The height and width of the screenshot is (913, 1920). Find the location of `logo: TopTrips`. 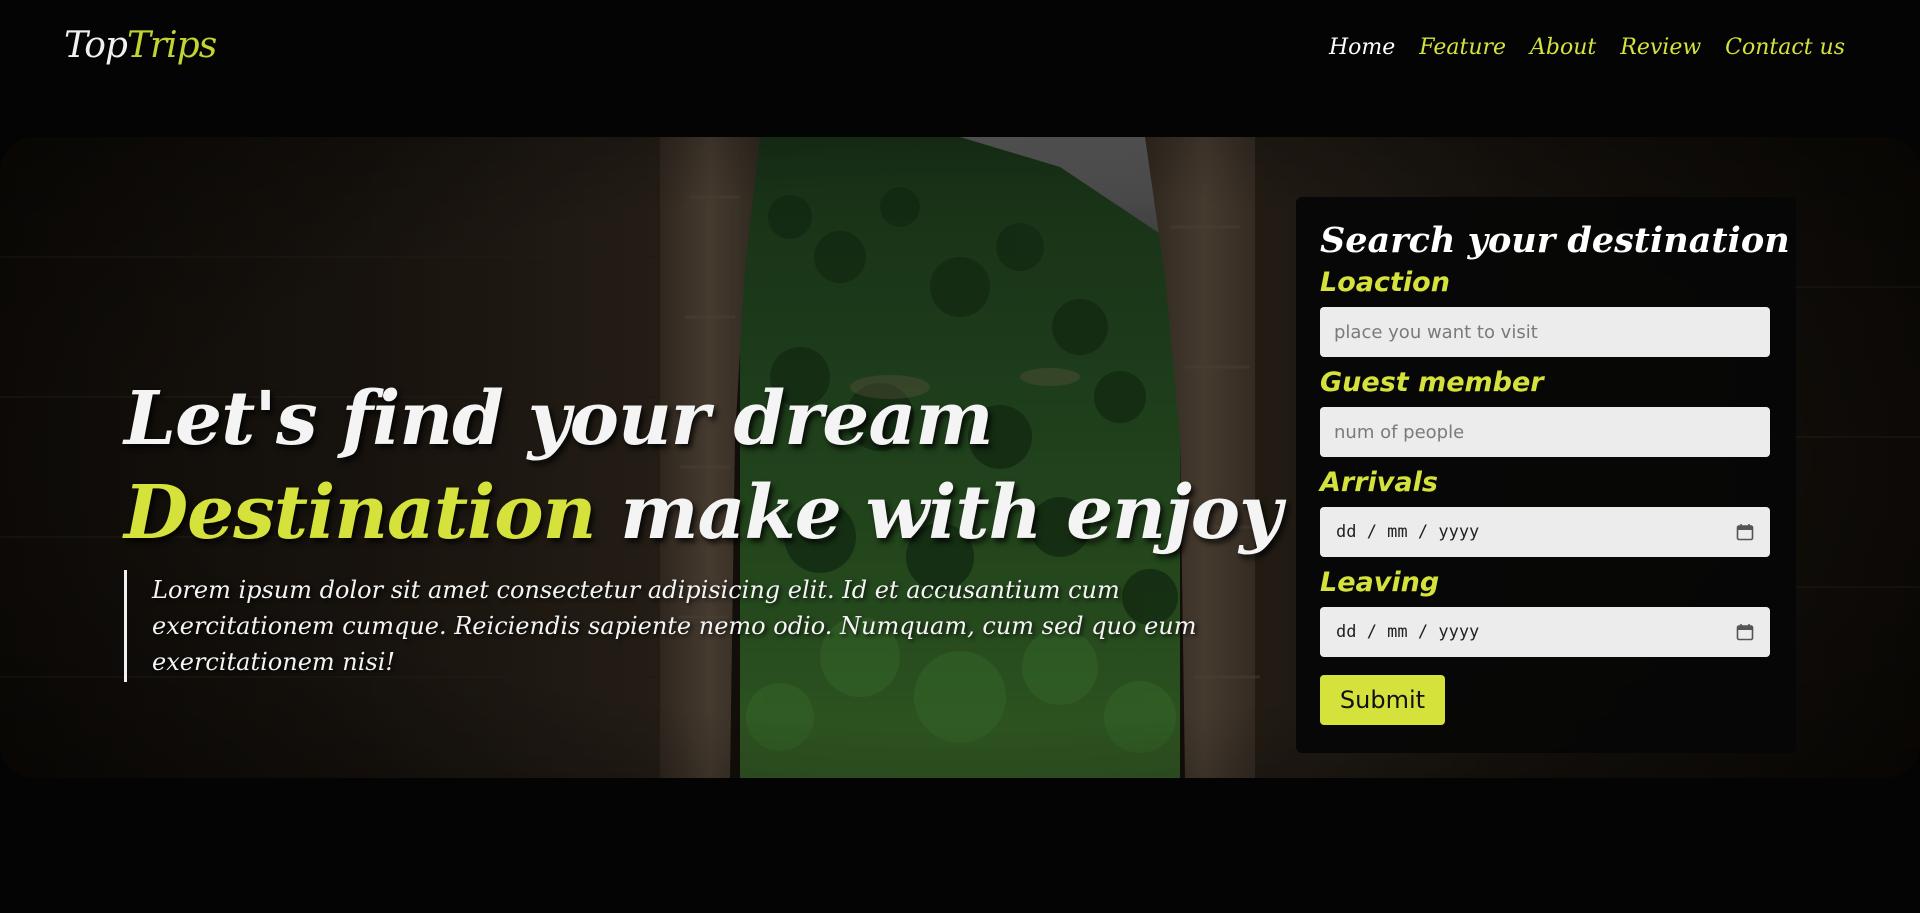

logo: TopTrips is located at coordinates (140, 46).